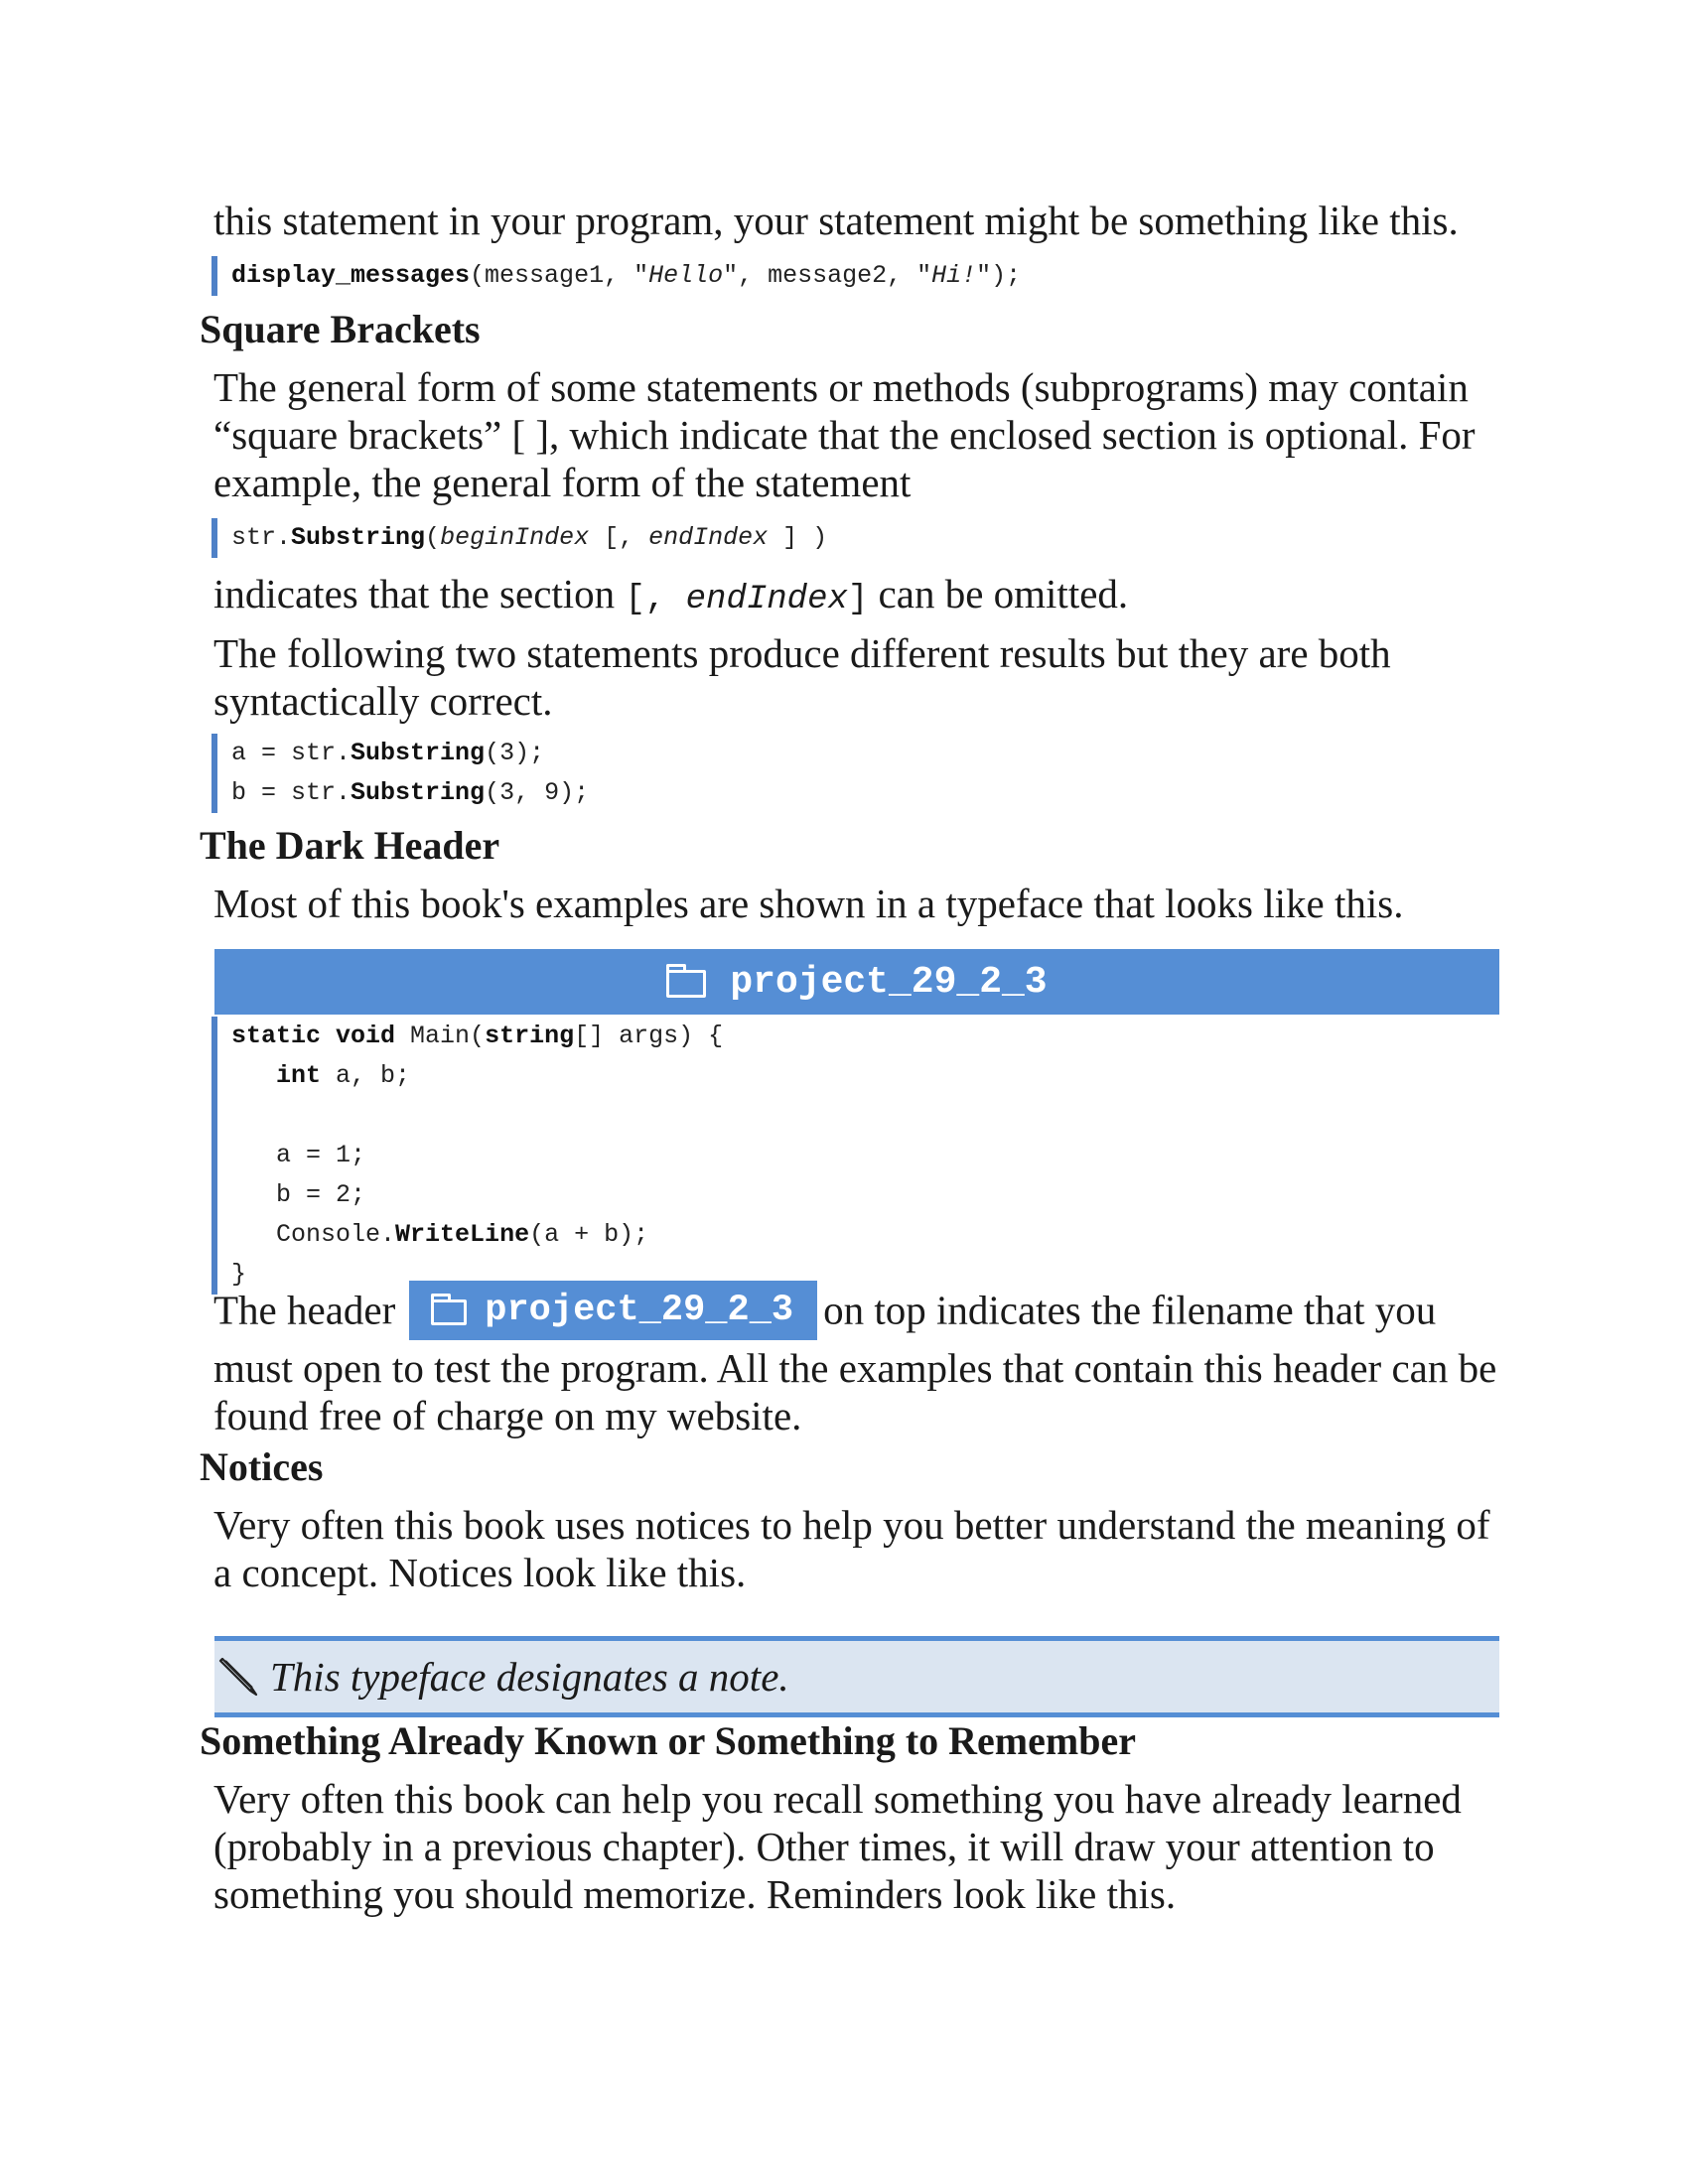  I want to click on code-token: Console., so click(336, 1234).